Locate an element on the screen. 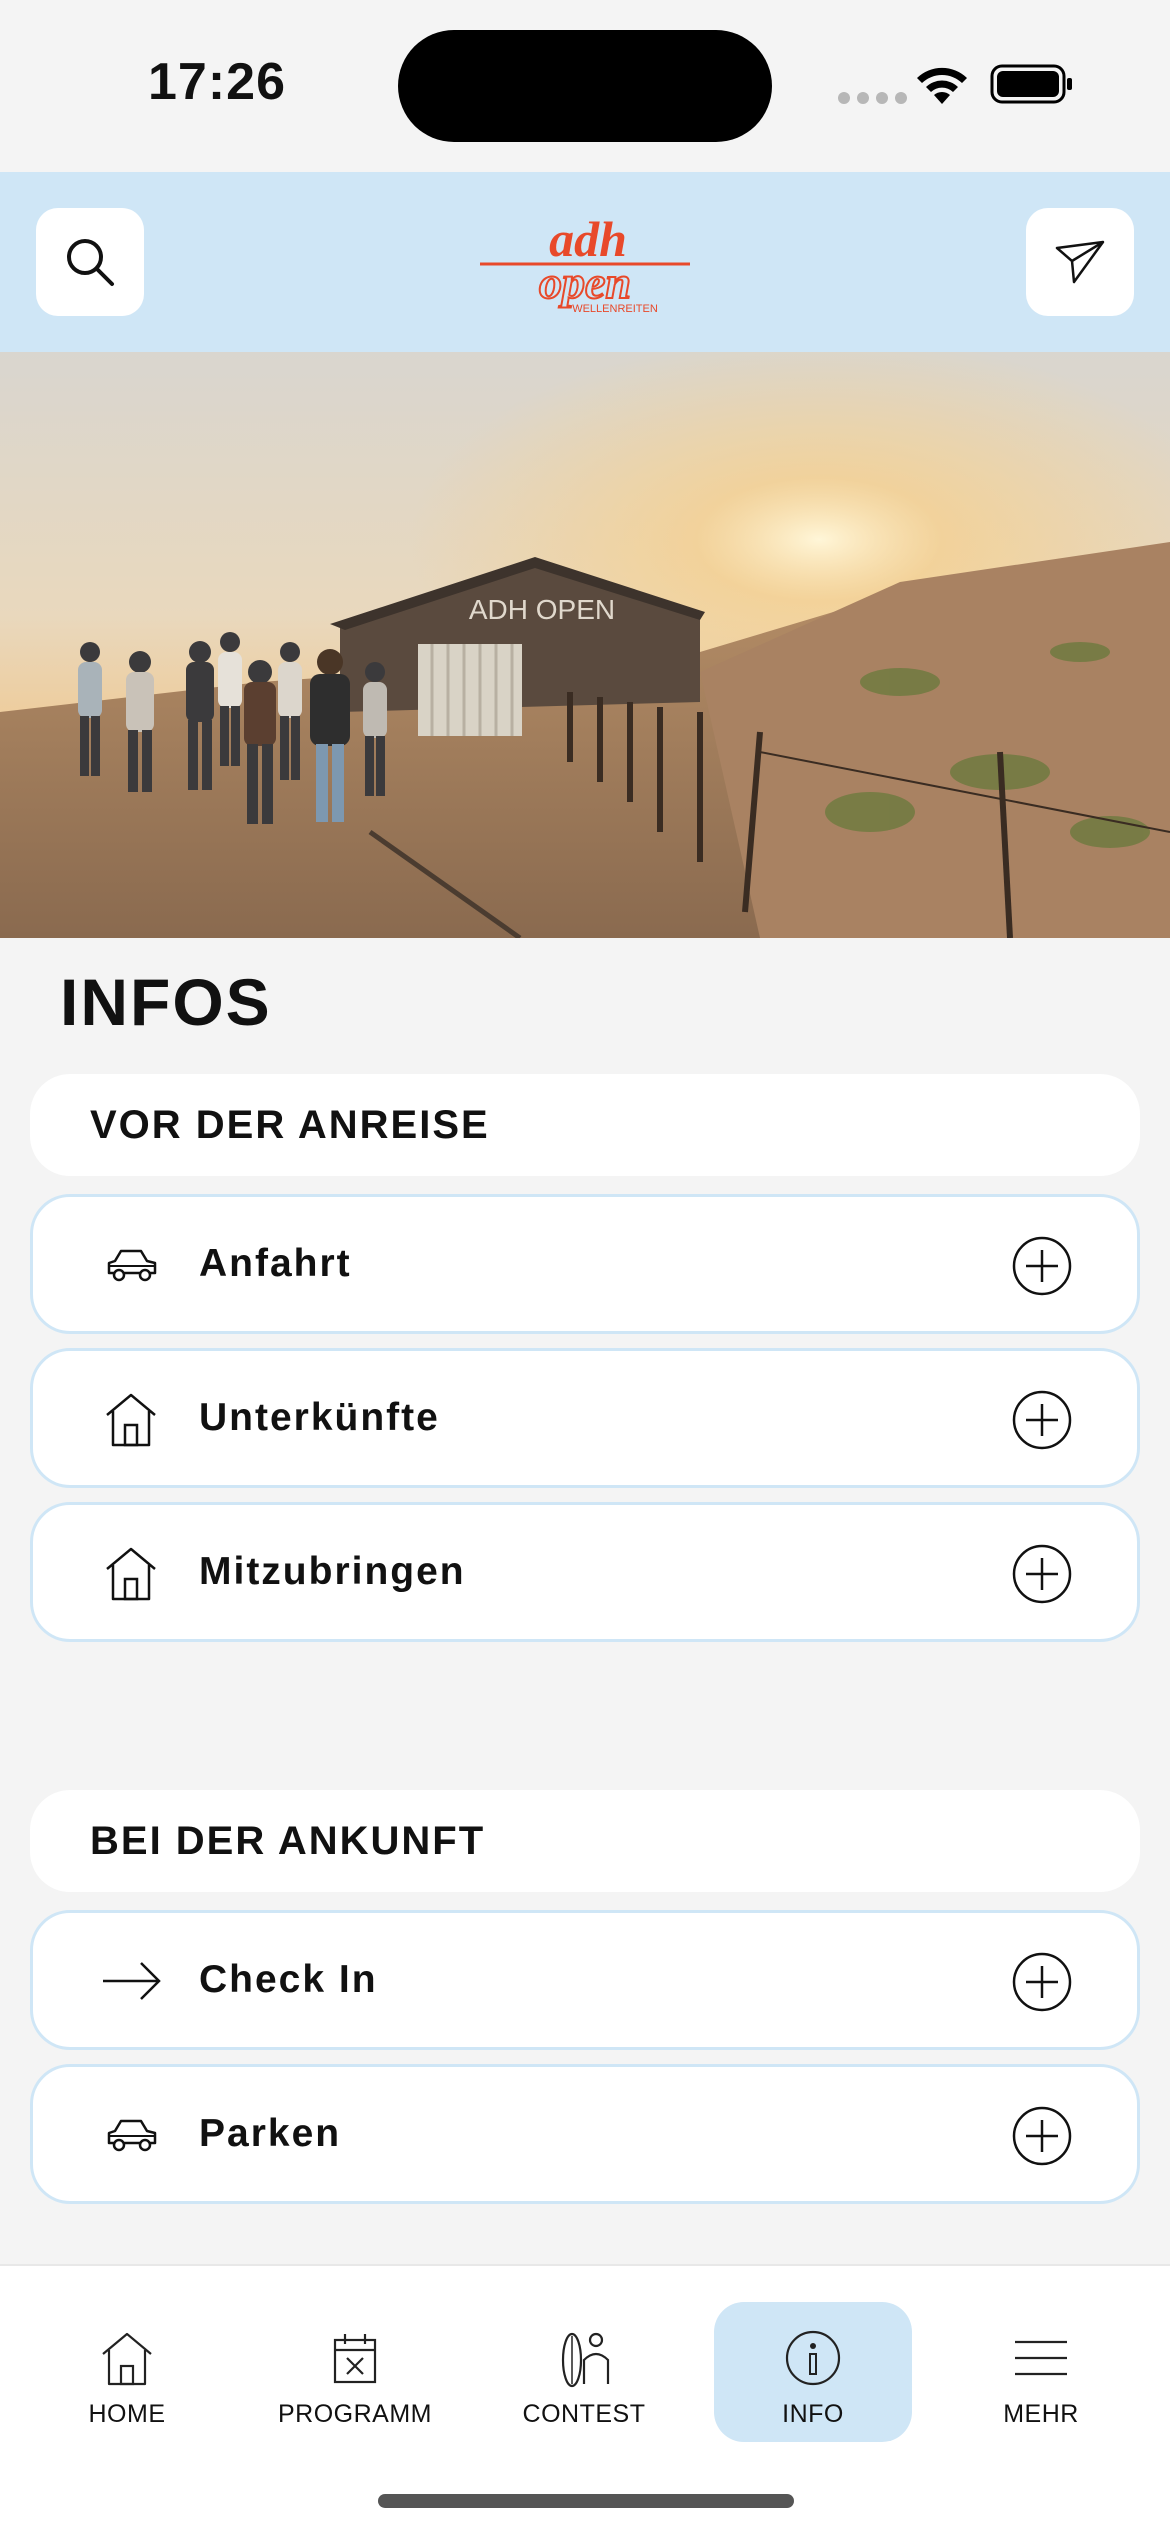  send-button is located at coordinates (1080, 262).